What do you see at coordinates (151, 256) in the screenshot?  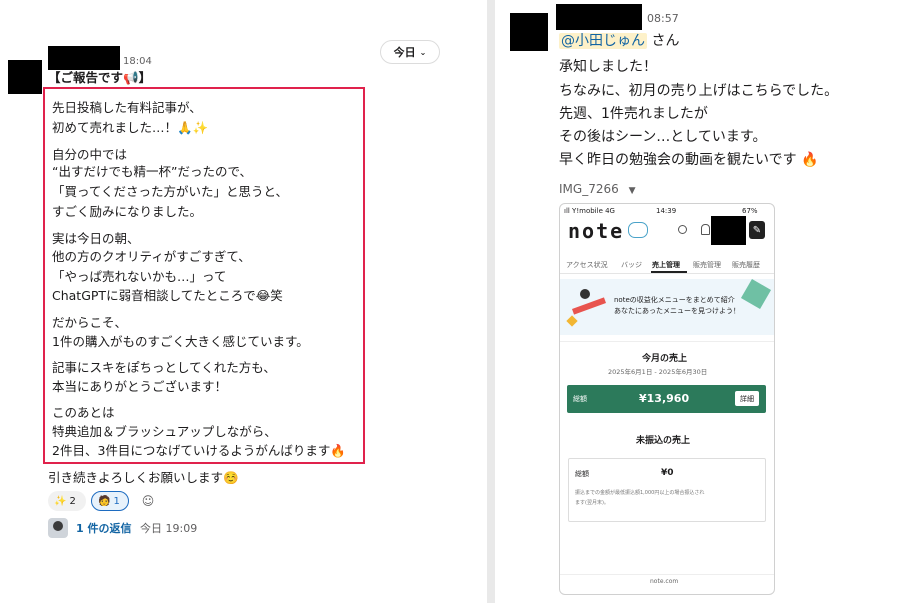 I see `message-line: 他の方のクオリティがすごすぎて、` at bounding box center [151, 256].